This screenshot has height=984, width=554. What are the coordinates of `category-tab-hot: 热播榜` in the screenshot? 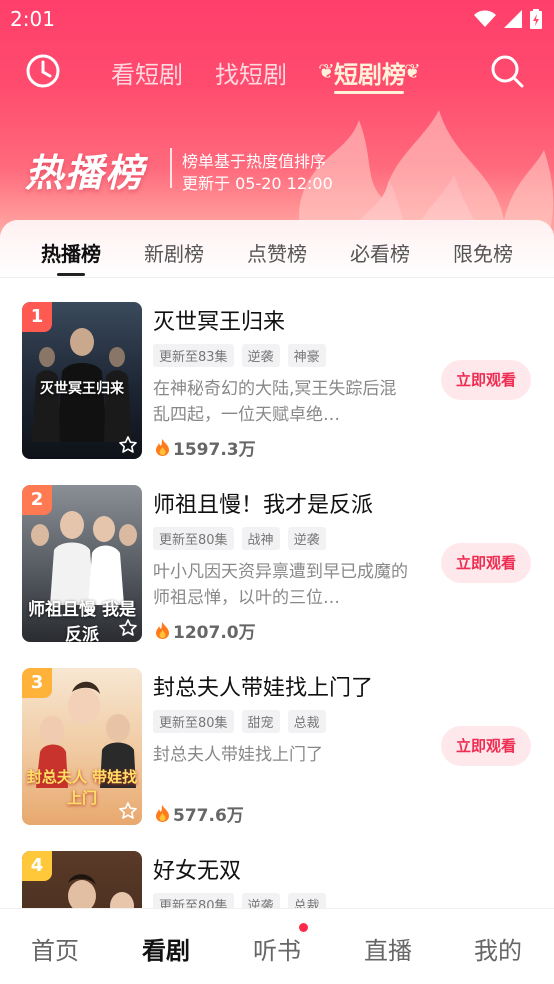 It's located at (71, 252).